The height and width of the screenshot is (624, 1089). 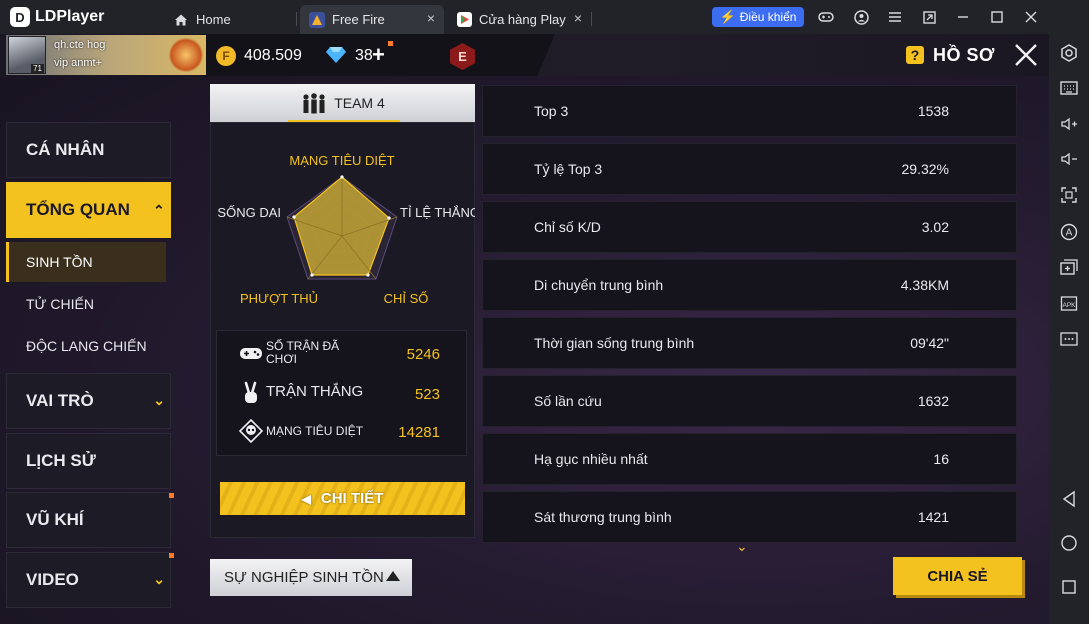 I want to click on team-label: TEAM 4, so click(x=359, y=103).